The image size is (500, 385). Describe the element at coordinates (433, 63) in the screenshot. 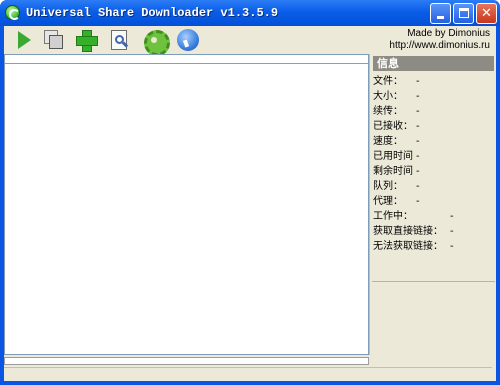

I see `info-panel-title: 信息` at that location.